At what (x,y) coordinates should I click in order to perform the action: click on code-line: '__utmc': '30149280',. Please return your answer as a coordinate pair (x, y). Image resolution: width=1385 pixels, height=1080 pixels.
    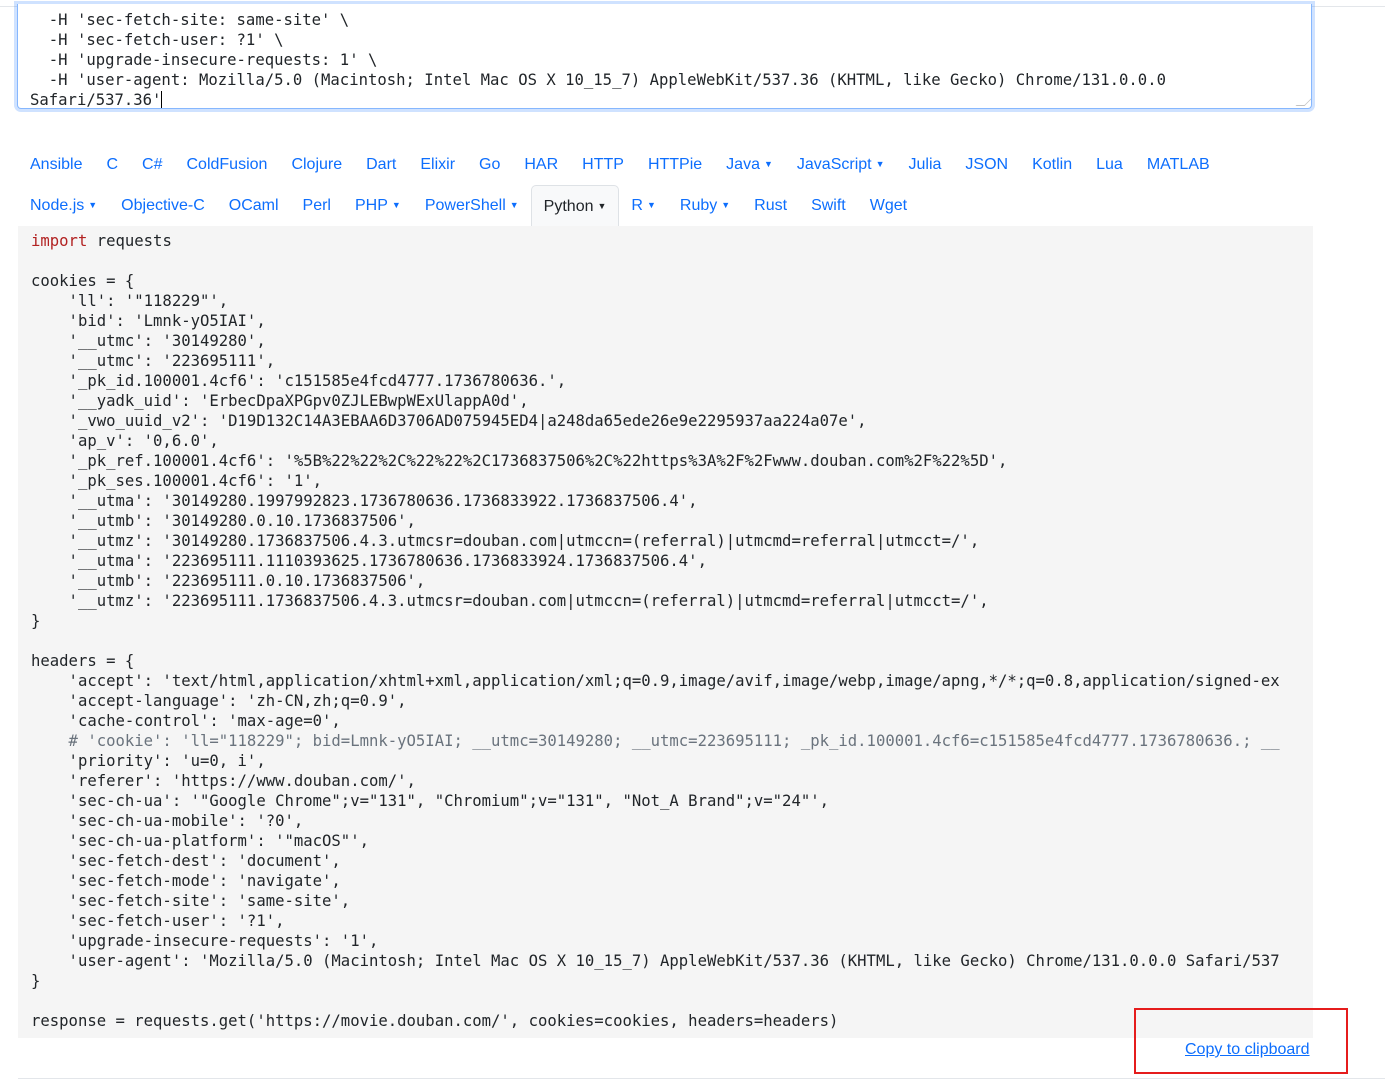
    Looking at the image, I should click on (148, 341).